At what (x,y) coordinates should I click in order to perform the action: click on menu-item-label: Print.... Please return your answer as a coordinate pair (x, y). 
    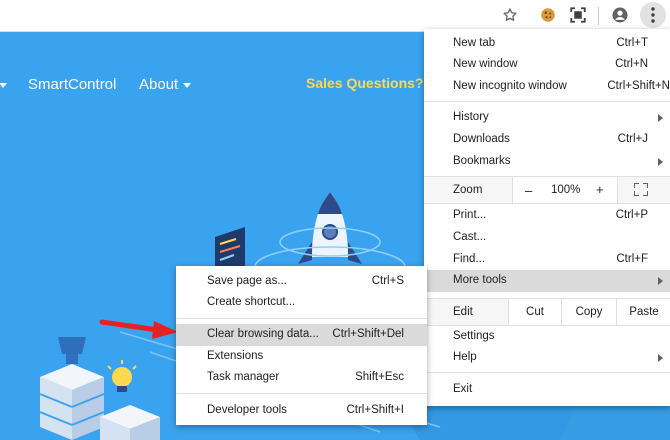
    Looking at the image, I should click on (470, 215).